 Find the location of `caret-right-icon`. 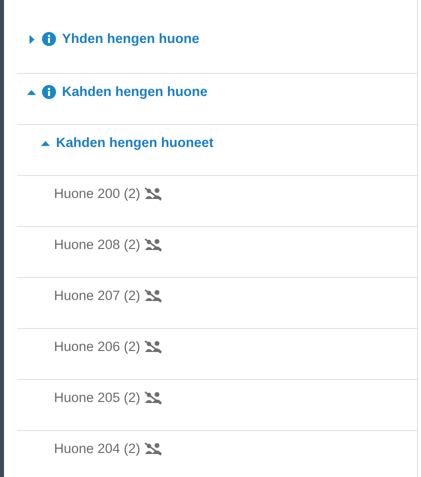

caret-right-icon is located at coordinates (31, 39).